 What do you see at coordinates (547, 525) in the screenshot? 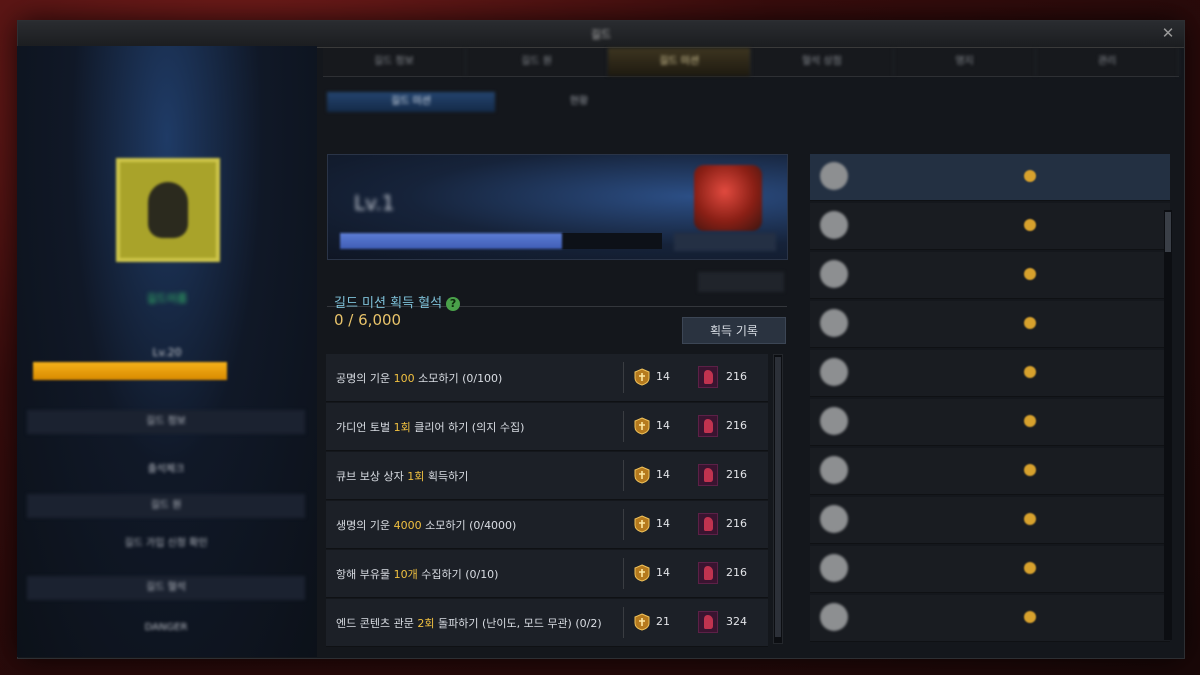
I see `mission-row: 생명의 기운 4000 소모하기 (0/4000) 14 216` at bounding box center [547, 525].